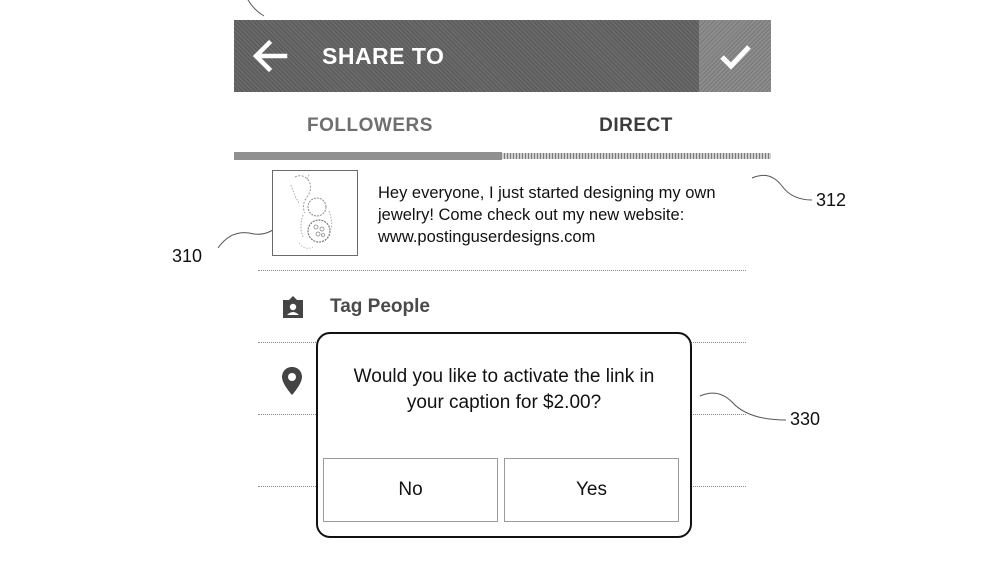  I want to click on arrow-left-icon, so click(270, 56).